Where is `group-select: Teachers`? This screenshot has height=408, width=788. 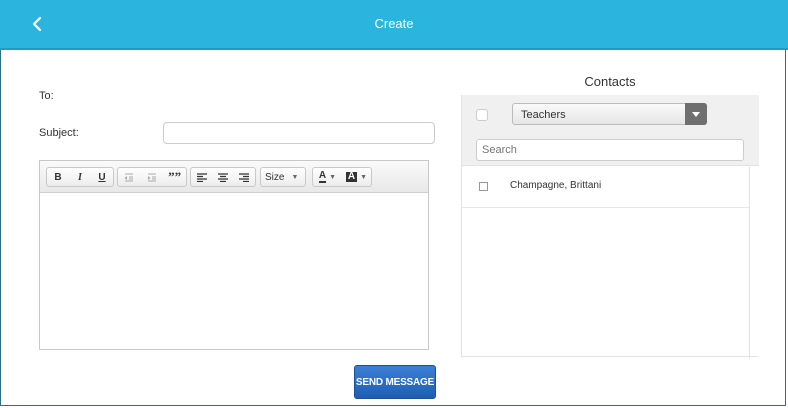
group-select: Teachers is located at coordinates (609, 114).